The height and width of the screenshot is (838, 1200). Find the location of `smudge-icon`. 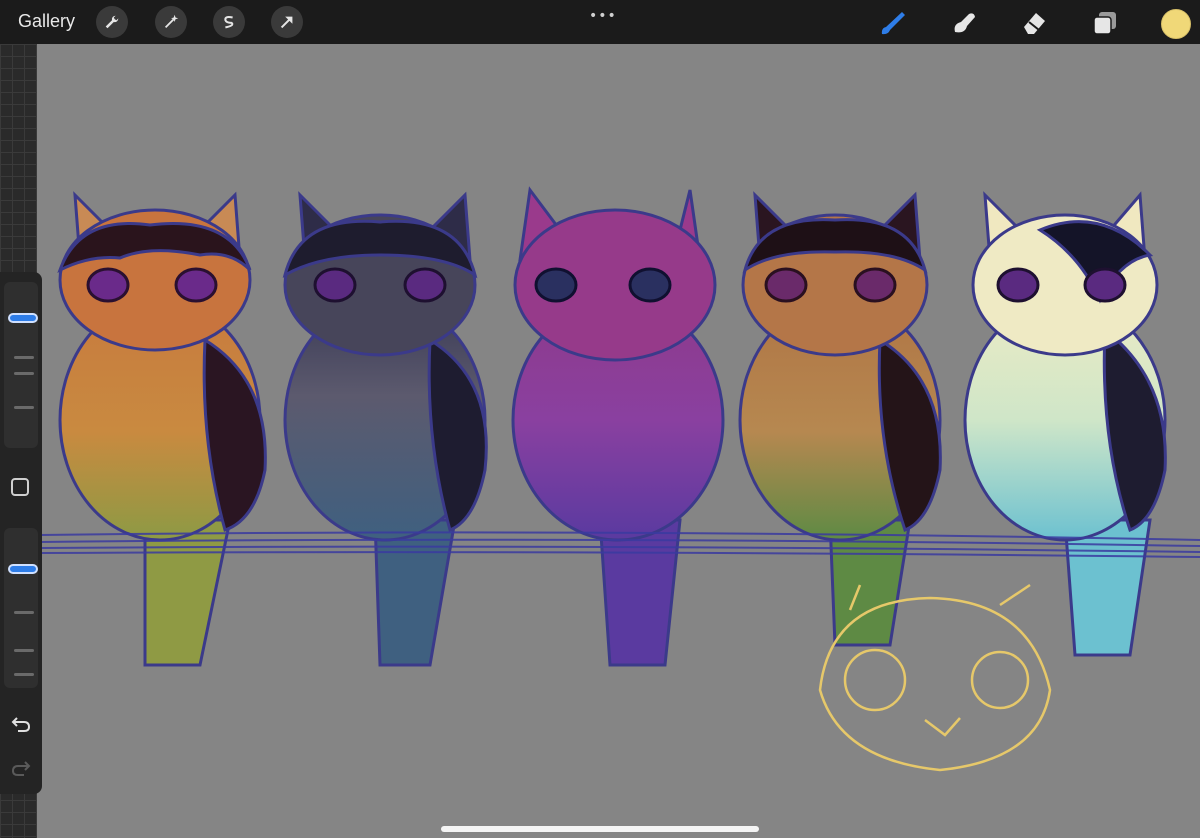

smudge-icon is located at coordinates (964, 23).